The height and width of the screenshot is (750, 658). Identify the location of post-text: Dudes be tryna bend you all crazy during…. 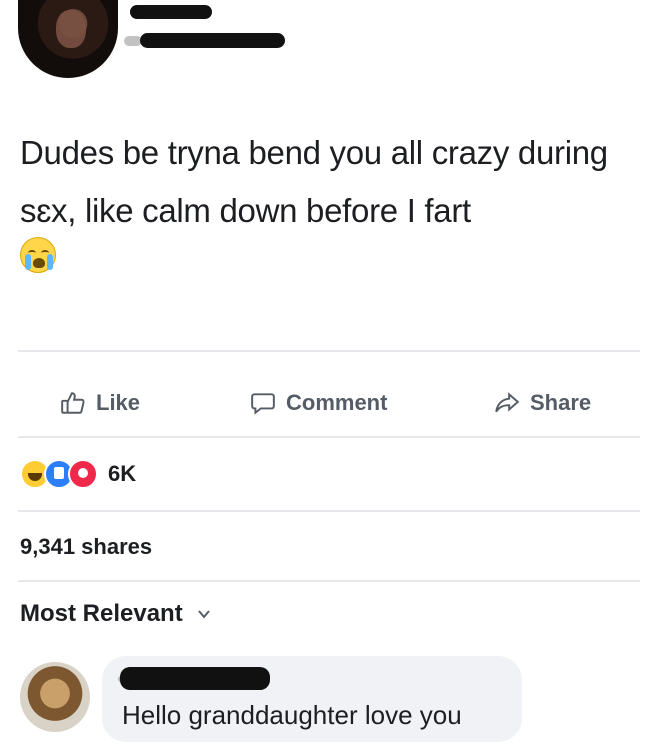
(314, 181).